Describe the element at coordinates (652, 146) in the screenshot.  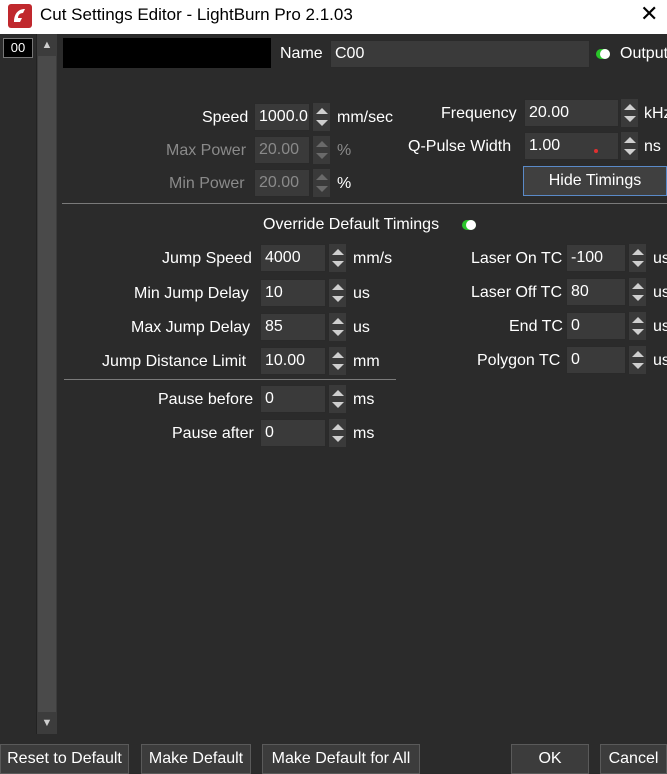
I see `qpulse-width-unit: ns` at that location.